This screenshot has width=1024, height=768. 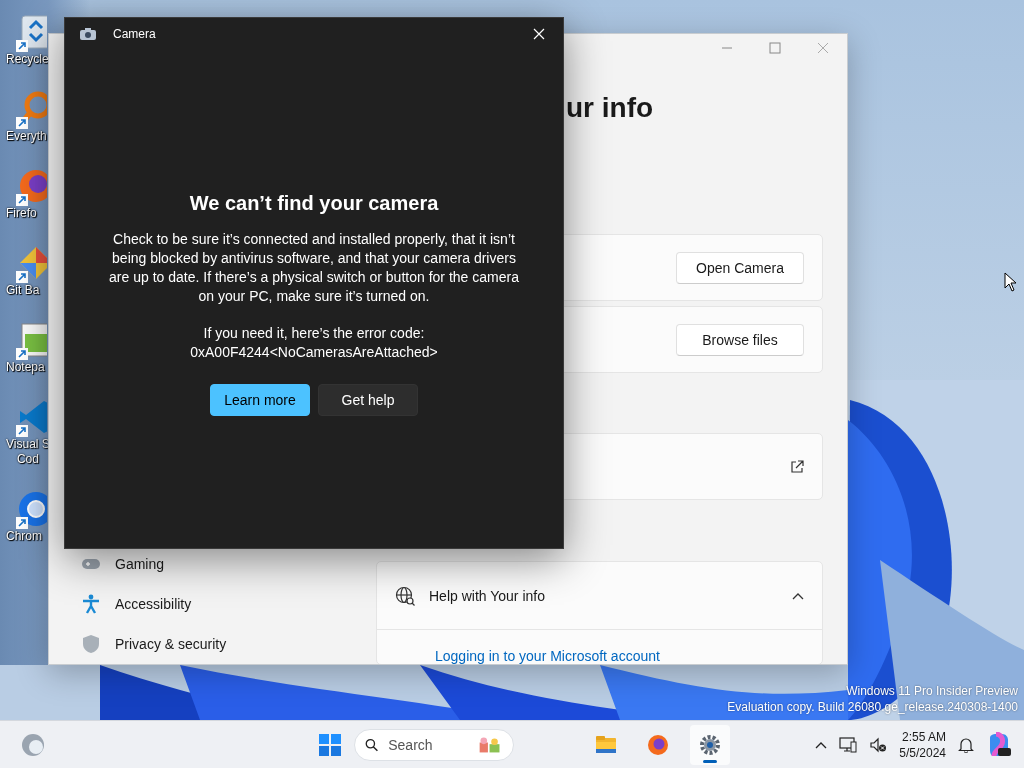 I want to click on get-help-button: Get help, so click(x=368, y=400).